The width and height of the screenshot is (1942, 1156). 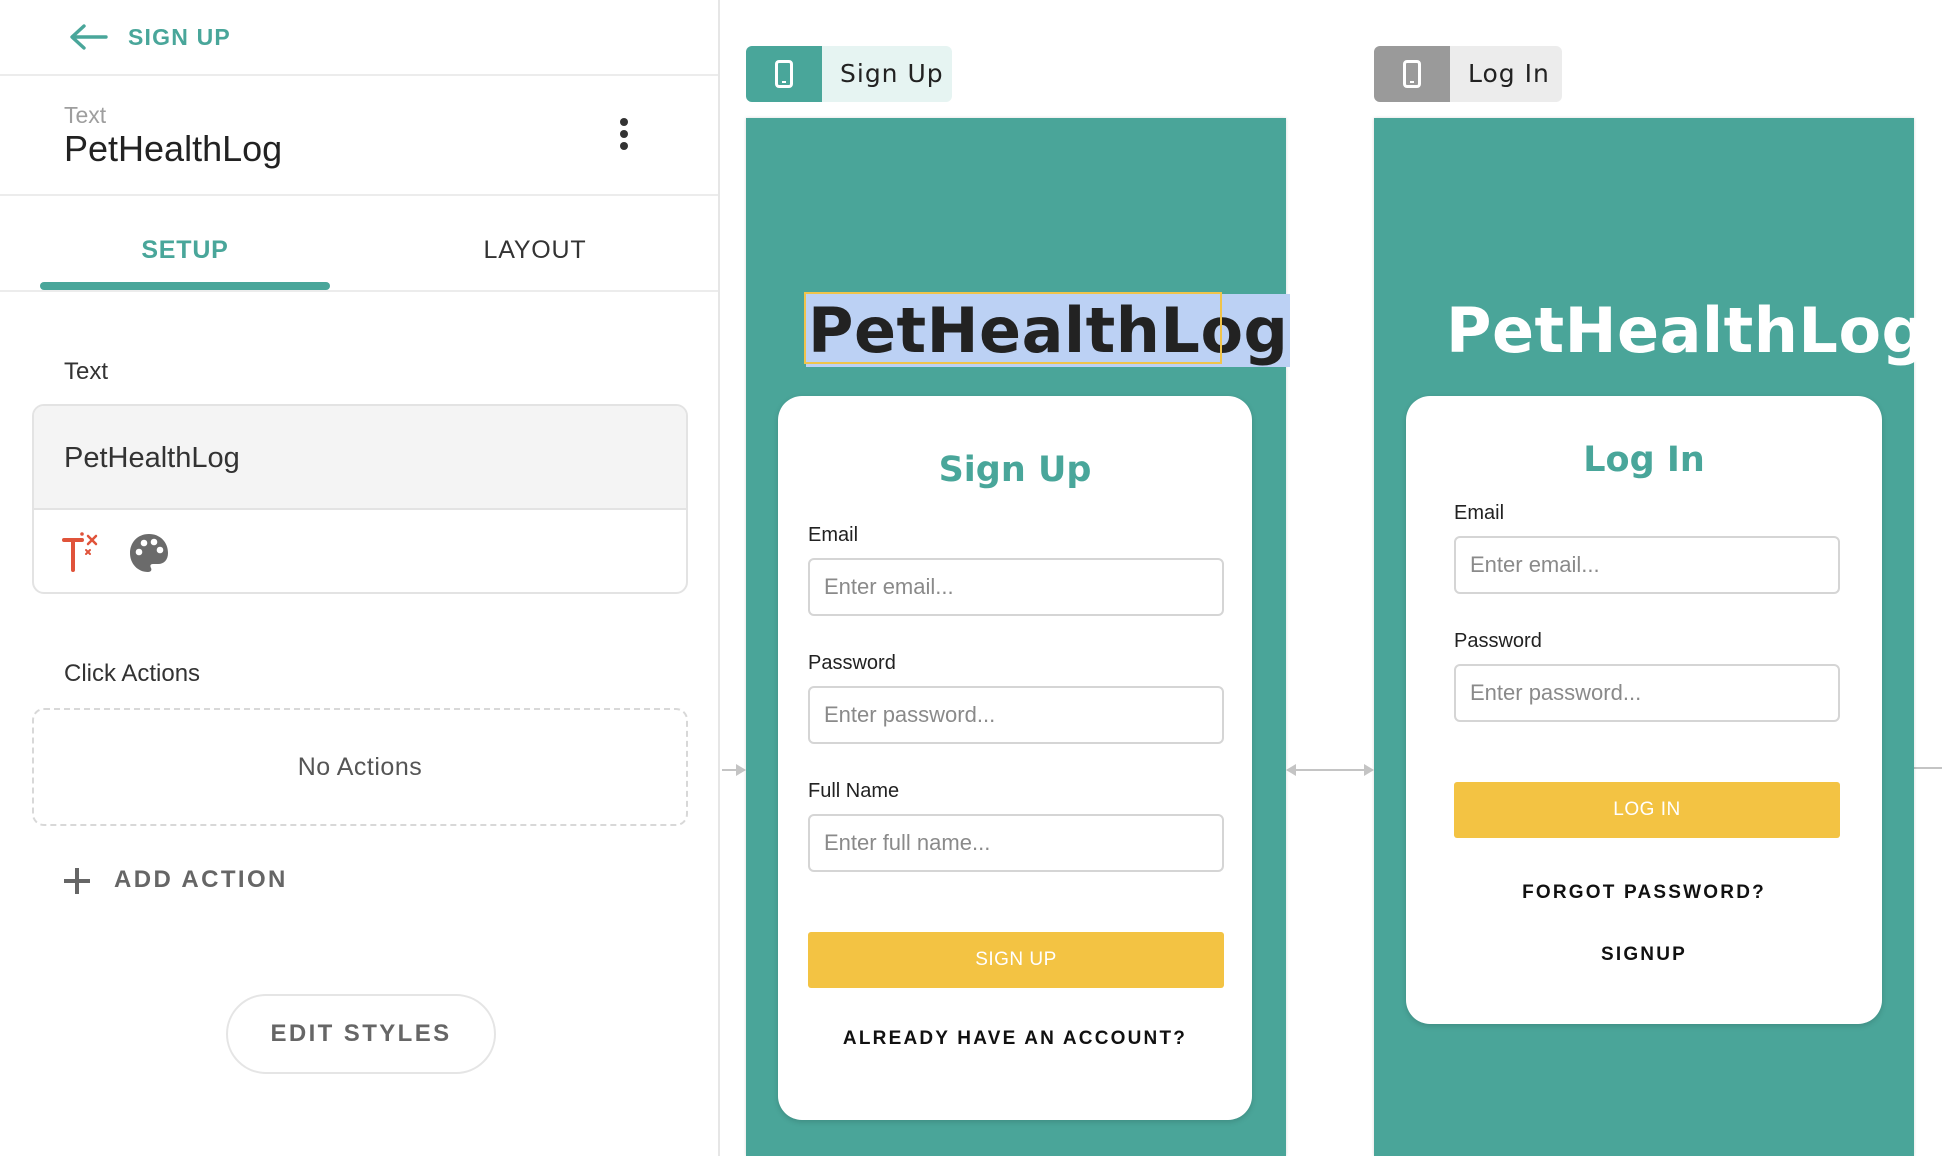 What do you see at coordinates (360, 767) in the screenshot?
I see `no-actions-box: No Actions` at bounding box center [360, 767].